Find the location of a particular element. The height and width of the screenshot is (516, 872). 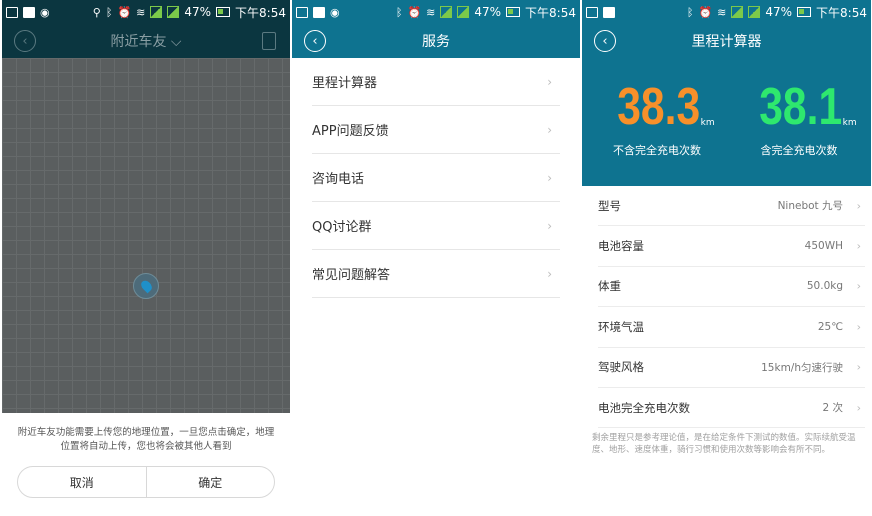

list-icon is located at coordinates (269, 41).